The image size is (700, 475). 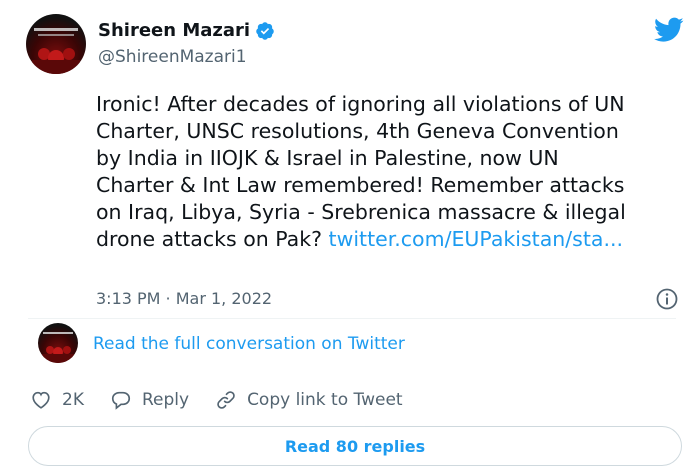 What do you see at coordinates (325, 400) in the screenshot?
I see `copy-link-label: Copy link to Tweet` at bounding box center [325, 400].